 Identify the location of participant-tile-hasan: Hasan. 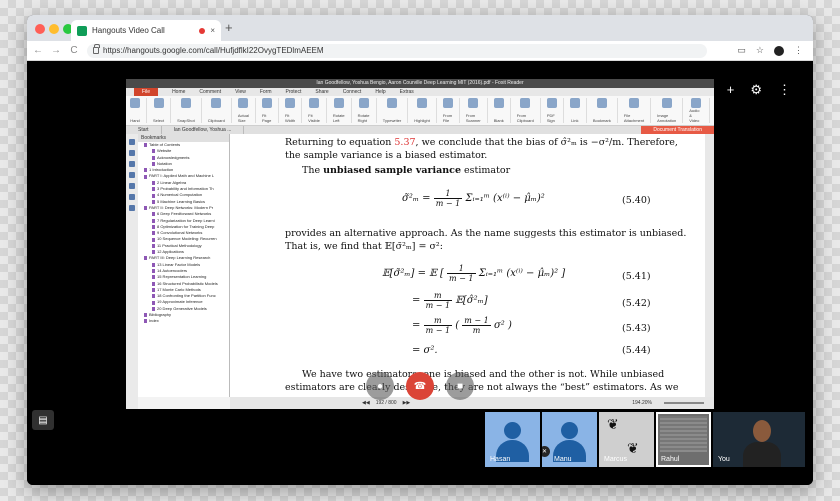
(512, 439).